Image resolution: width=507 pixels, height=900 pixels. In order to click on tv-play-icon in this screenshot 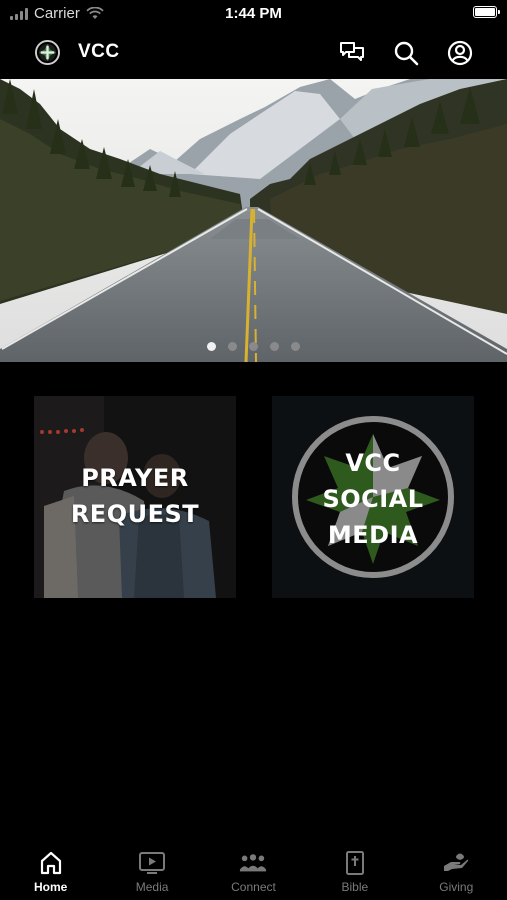, I will do `click(152, 863)`.